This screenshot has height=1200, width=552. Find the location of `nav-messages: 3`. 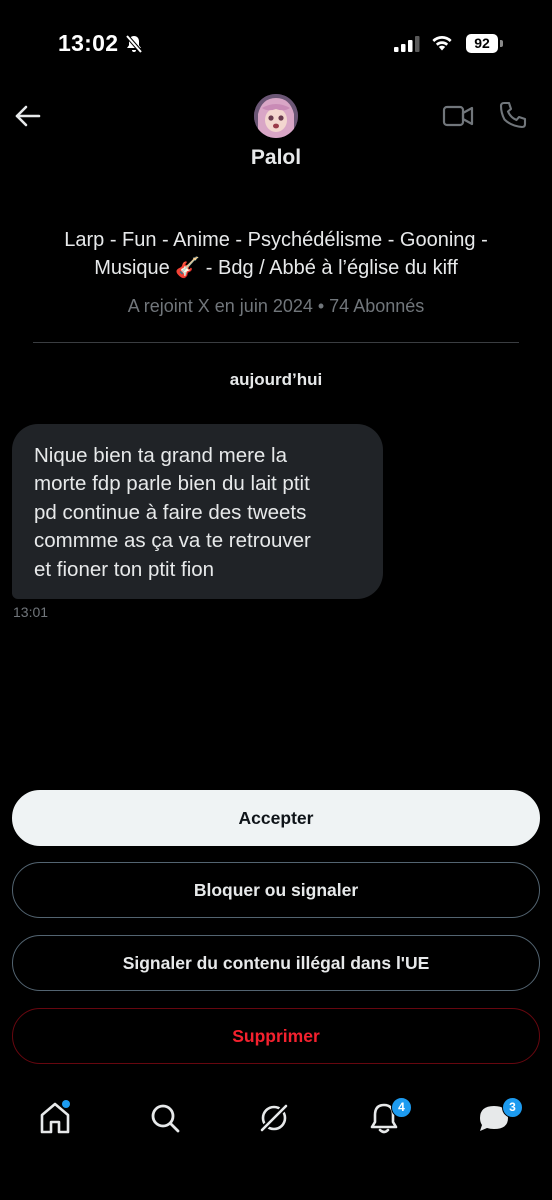

nav-messages: 3 is located at coordinates (498, 1117).